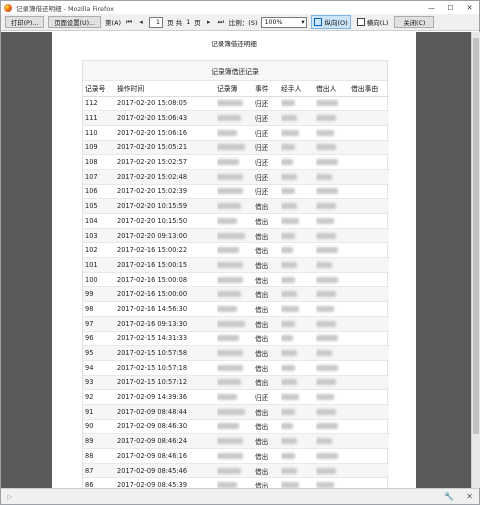  Describe the element at coordinates (167, 148) in the screenshot. I see `time-cell: 2017-02-20 15:05:21` at that location.